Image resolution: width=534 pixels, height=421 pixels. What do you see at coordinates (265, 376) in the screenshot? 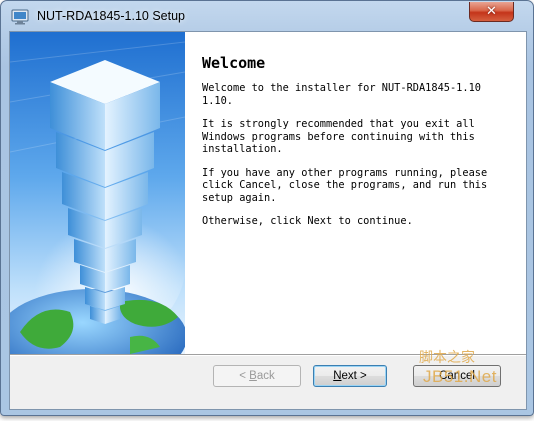
I see `back-label-rest: ack` at bounding box center [265, 376].